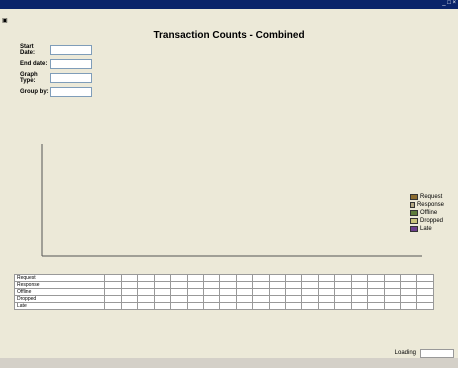 The image size is (458, 368). What do you see at coordinates (427, 229) in the screenshot?
I see `legend-item: Late` at bounding box center [427, 229].